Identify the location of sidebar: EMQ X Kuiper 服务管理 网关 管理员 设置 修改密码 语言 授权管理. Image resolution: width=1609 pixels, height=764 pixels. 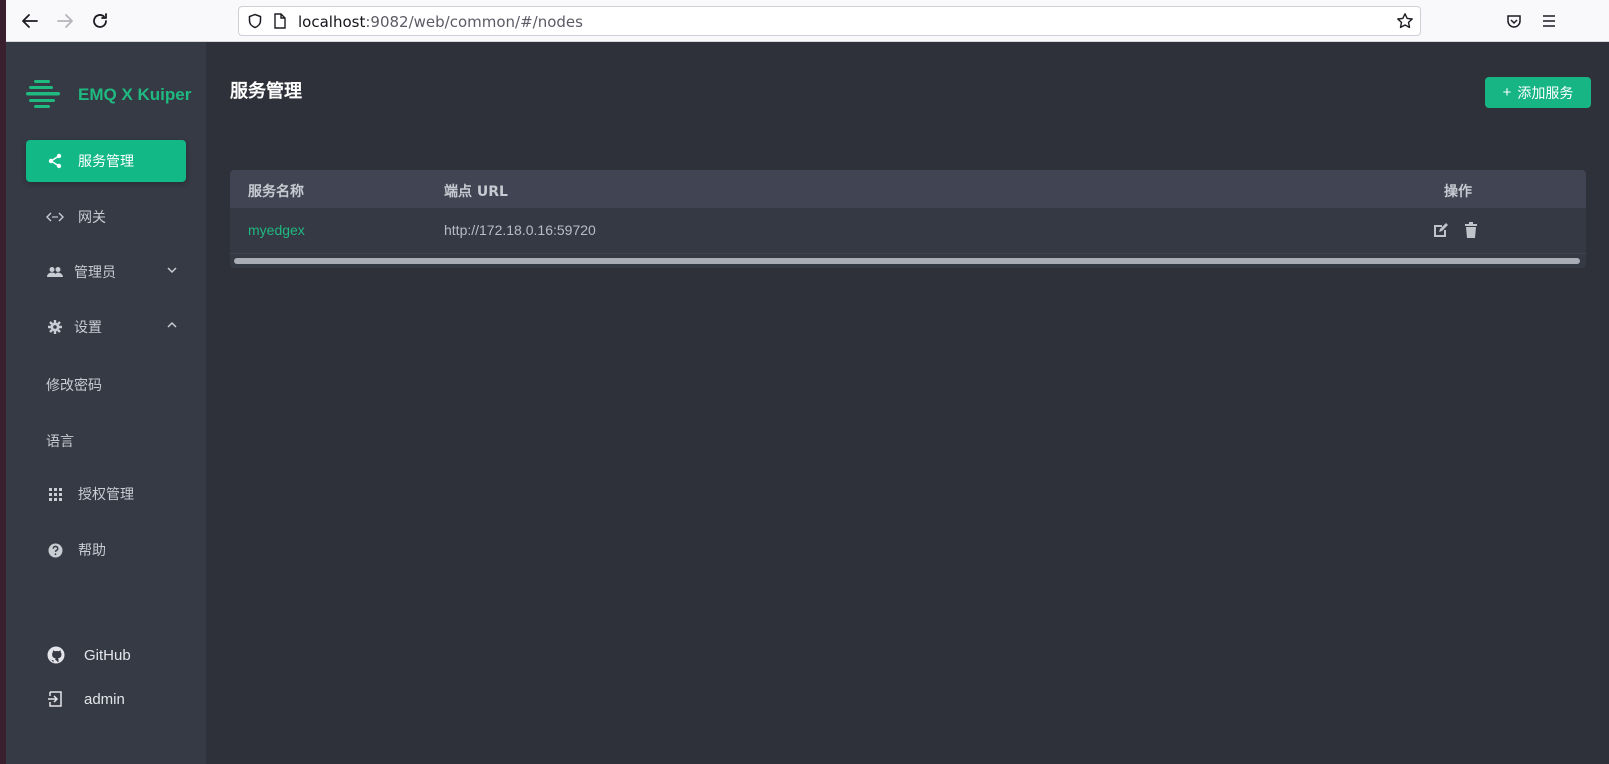
(106, 403).